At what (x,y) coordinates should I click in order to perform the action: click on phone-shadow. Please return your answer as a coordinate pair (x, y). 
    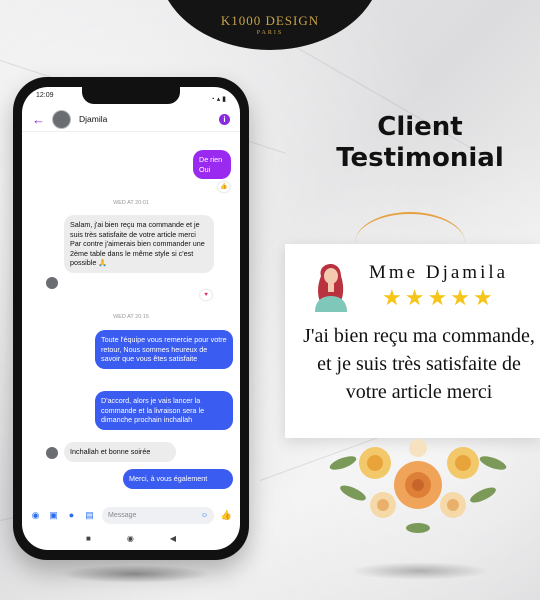
    Looking at the image, I should click on (135, 574).